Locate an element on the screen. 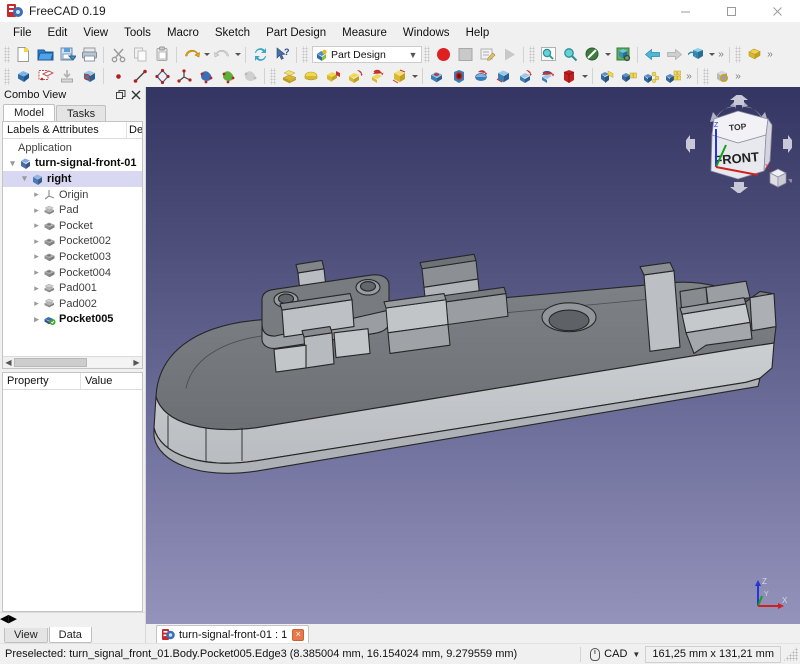 This screenshot has width=800, height=664. resize-grip-icon is located at coordinates (791, 654).